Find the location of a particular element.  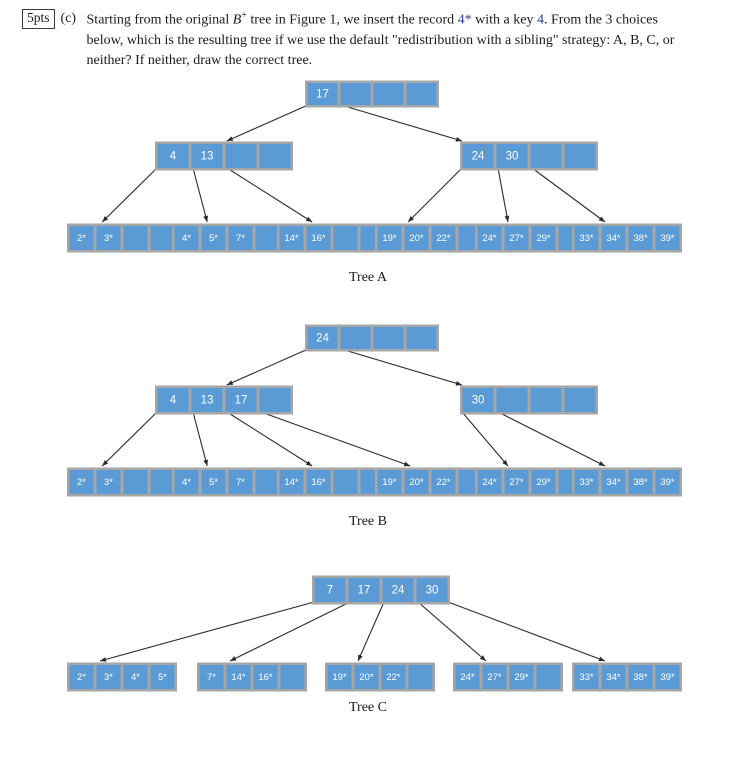

tree-c-root-cell-3-label: 30 is located at coordinates (432, 591).